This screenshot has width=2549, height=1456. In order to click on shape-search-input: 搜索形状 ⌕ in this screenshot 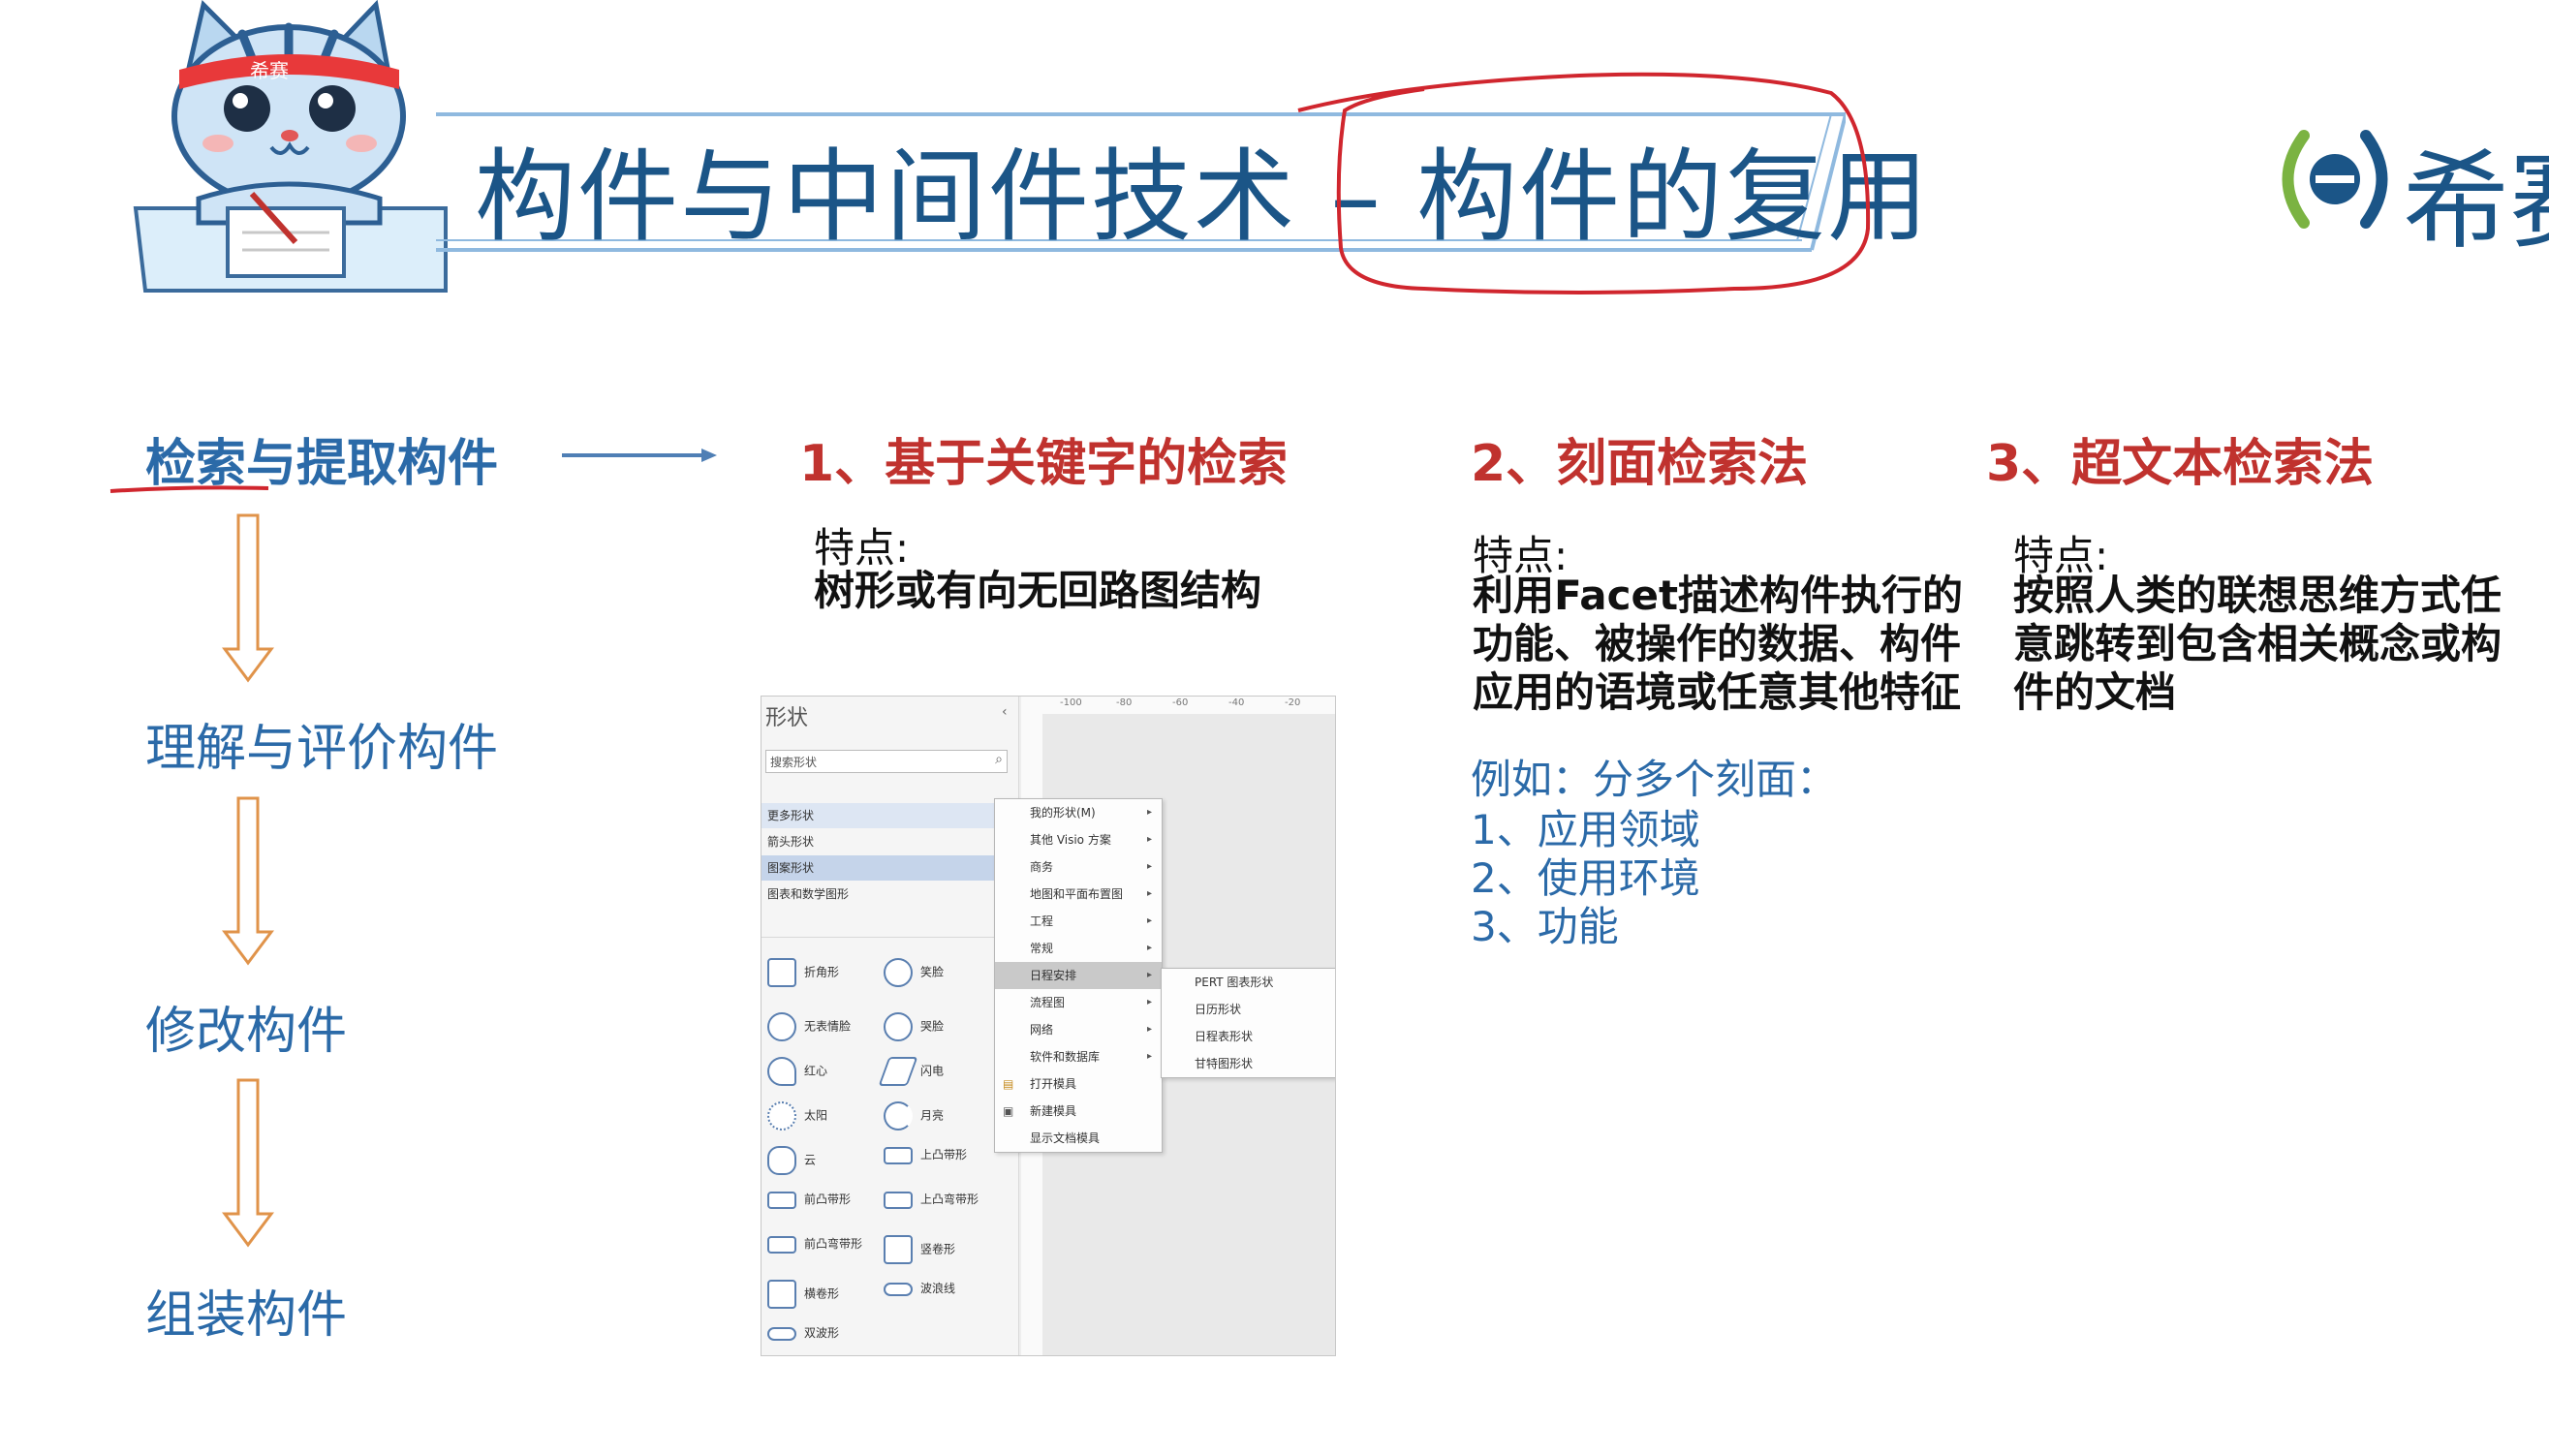, I will do `click(887, 761)`.